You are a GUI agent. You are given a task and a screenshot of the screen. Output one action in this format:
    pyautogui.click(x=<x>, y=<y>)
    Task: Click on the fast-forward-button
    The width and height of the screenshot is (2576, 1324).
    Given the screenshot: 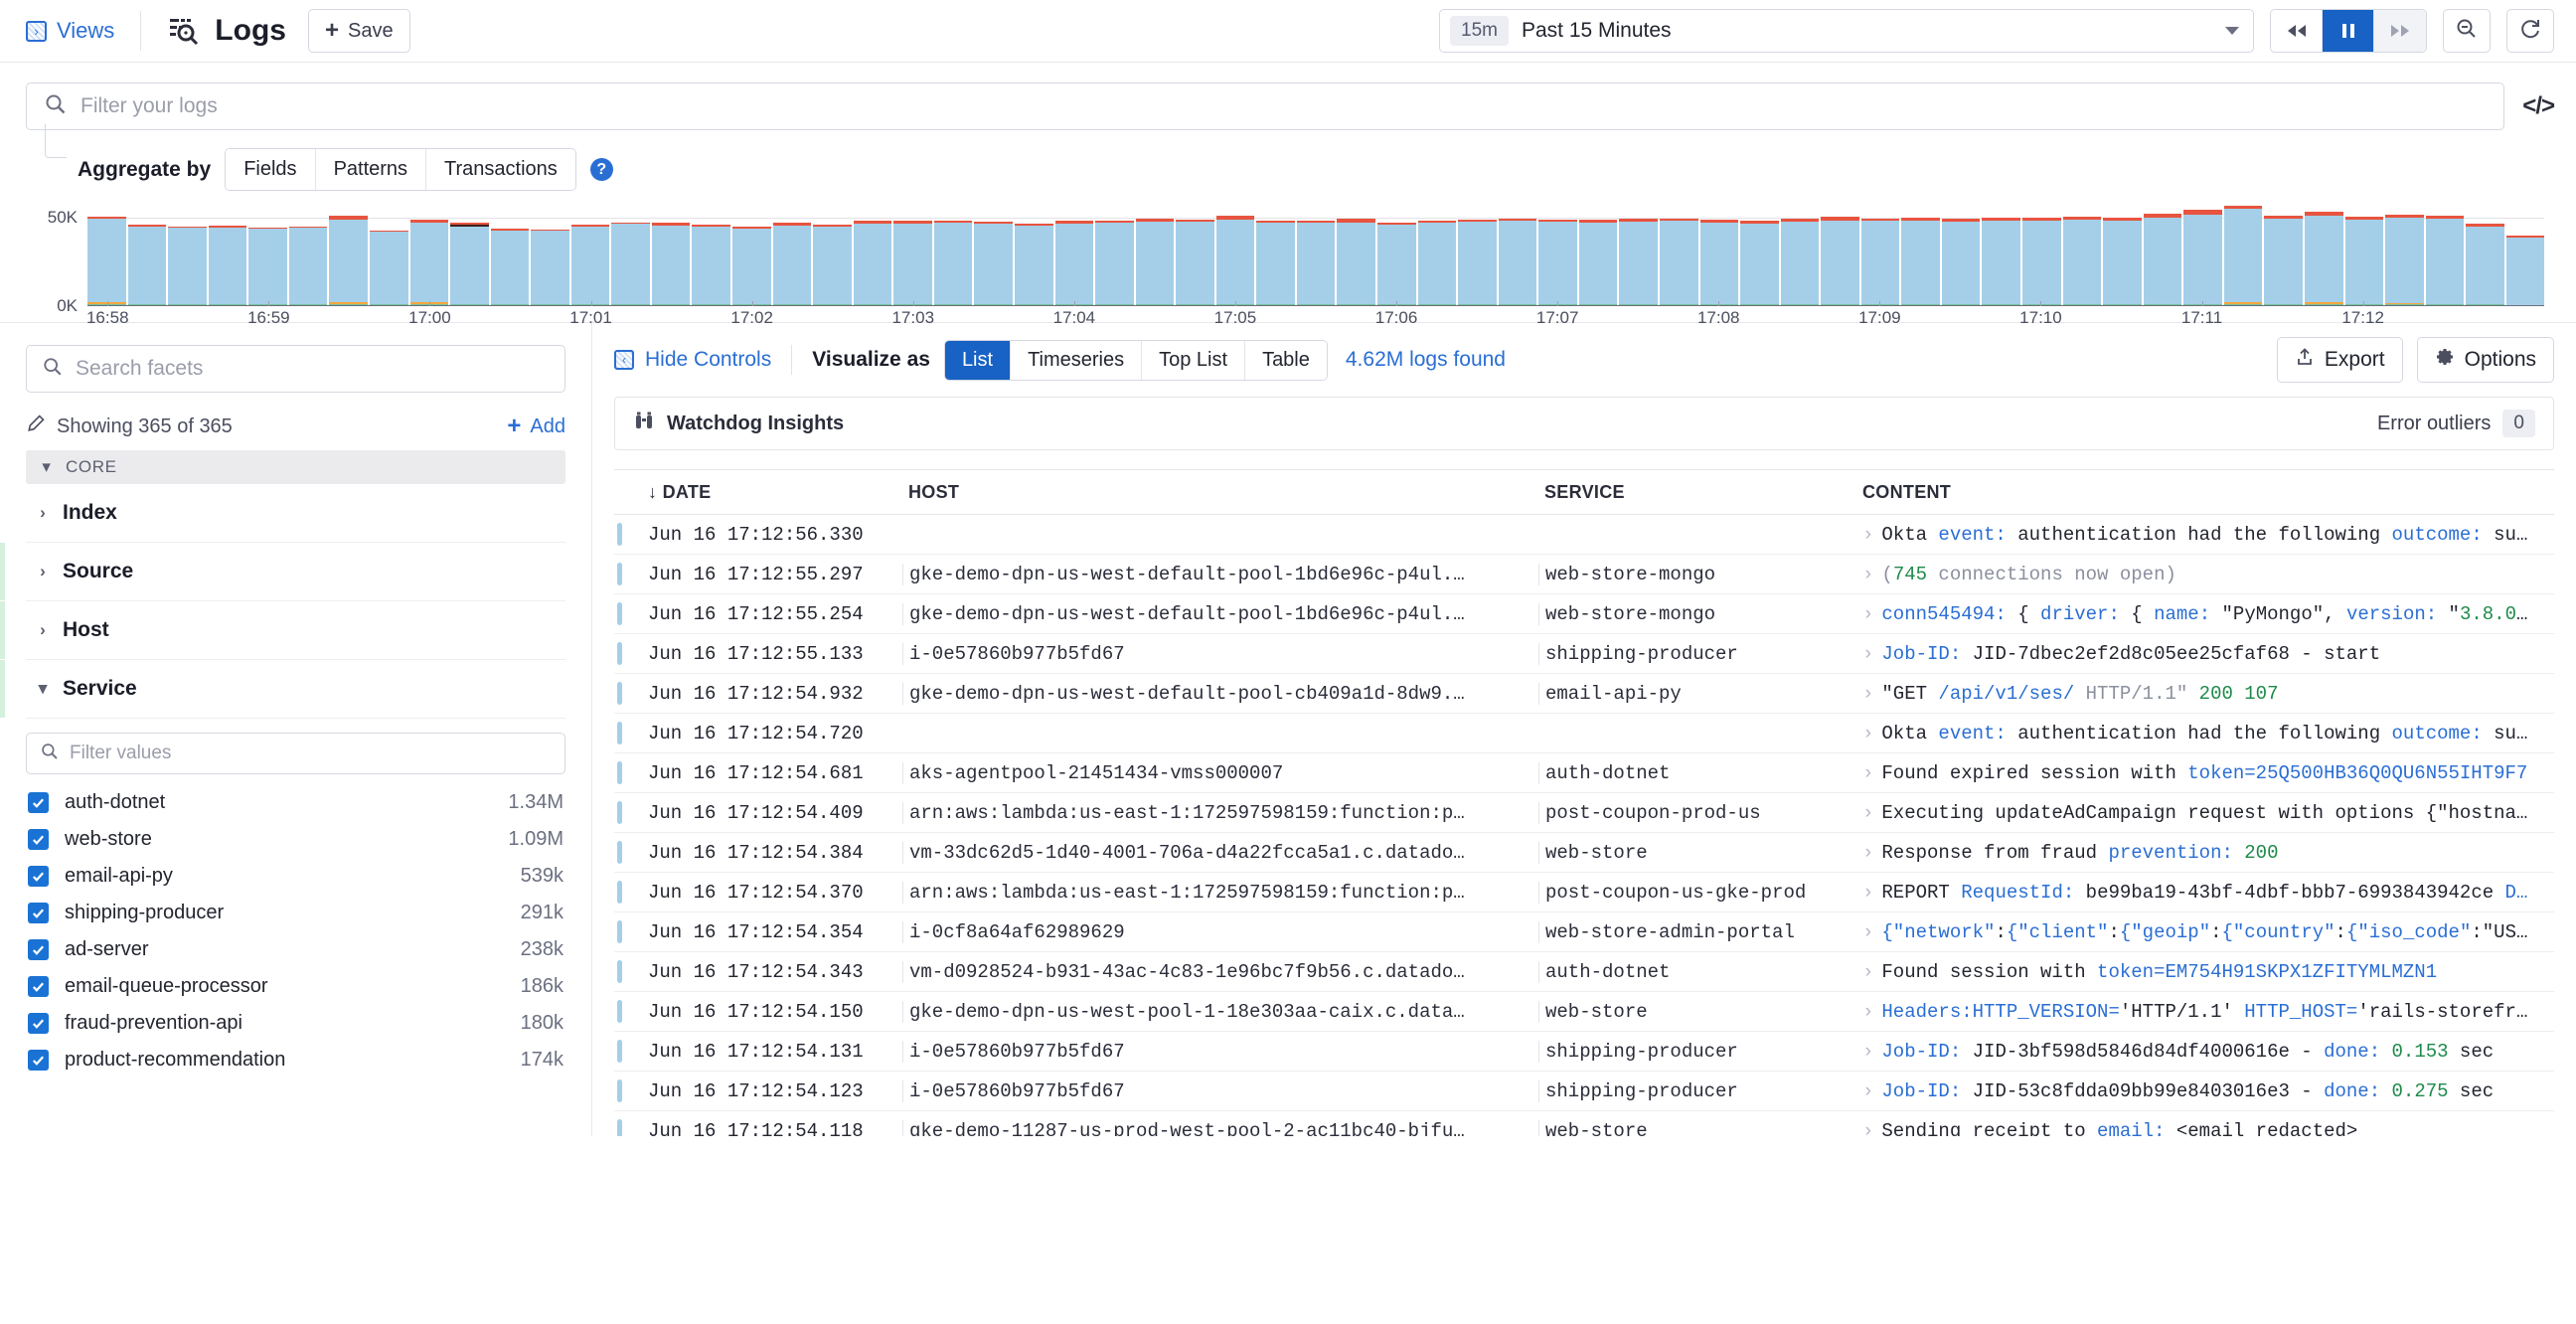 What is the action you would take?
    pyautogui.click(x=2400, y=31)
    